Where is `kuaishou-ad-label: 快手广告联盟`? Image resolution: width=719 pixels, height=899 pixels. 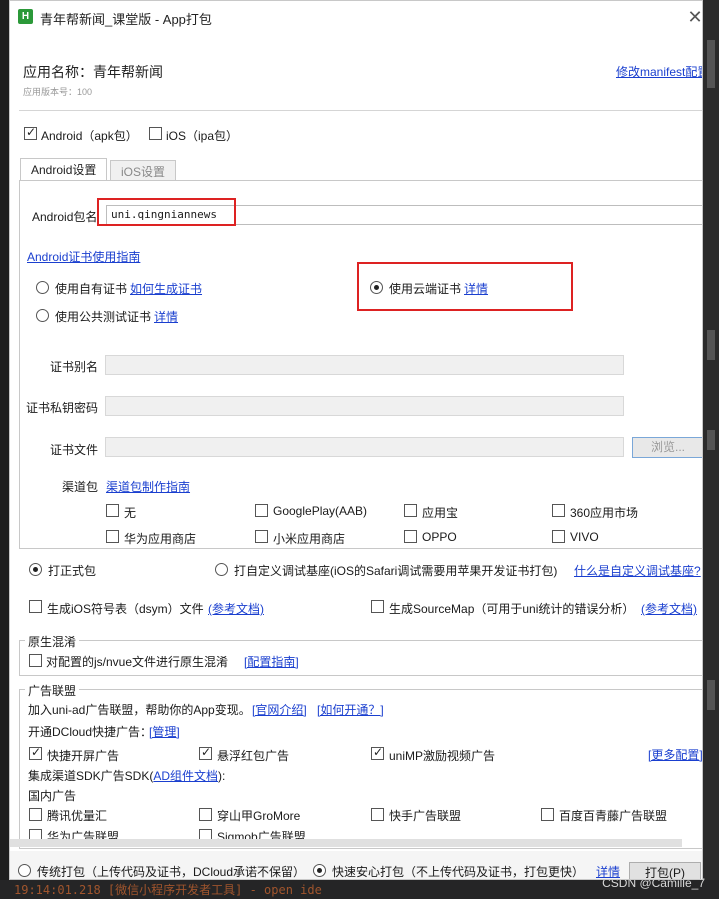 kuaishou-ad-label: 快手广告联盟 is located at coordinates (425, 816).